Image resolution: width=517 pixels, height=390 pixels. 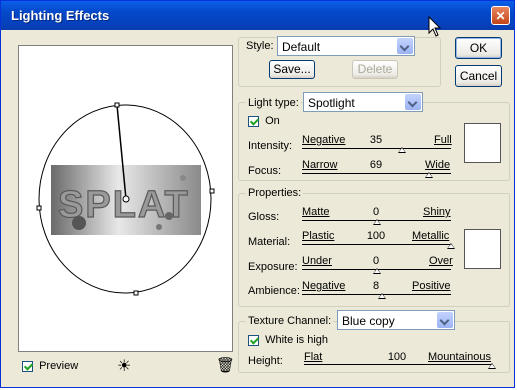 What do you see at coordinates (27, 366) in the screenshot?
I see `preview-checkbox` at bounding box center [27, 366].